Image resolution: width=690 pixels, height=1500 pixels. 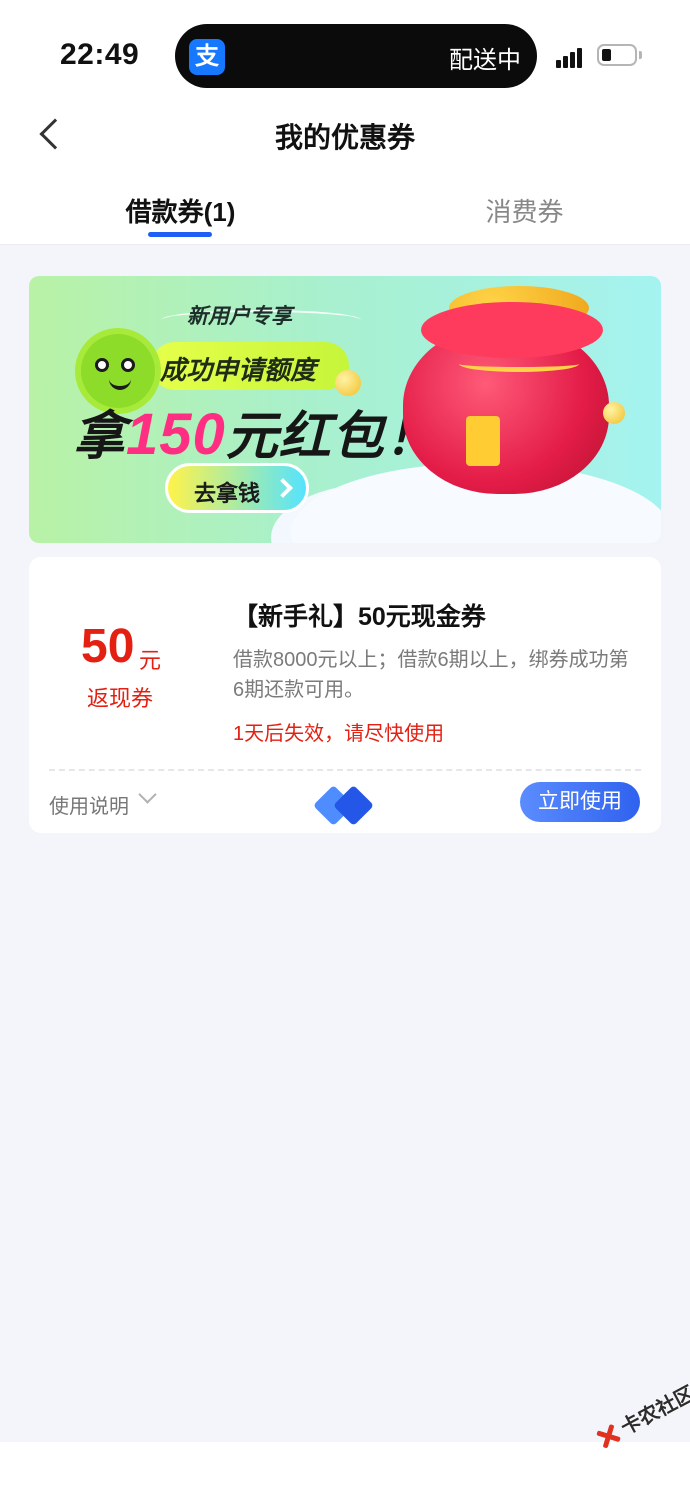 I want to click on coupon-tabs: 借款券(1) 消费券, so click(x=345, y=207).